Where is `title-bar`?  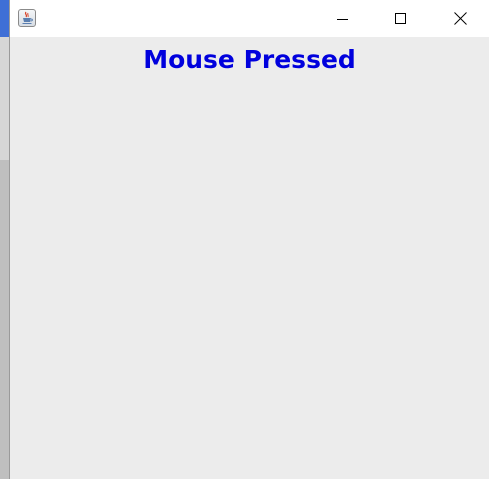 title-bar is located at coordinates (249, 18).